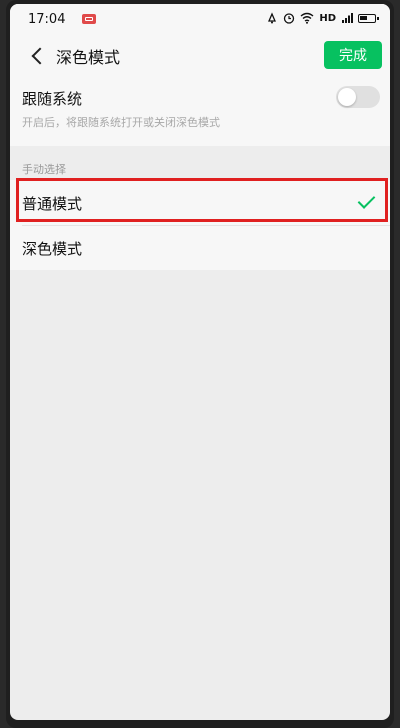 This screenshot has width=400, height=728. I want to click on follow-system-label: 跟随系统, so click(52, 99).